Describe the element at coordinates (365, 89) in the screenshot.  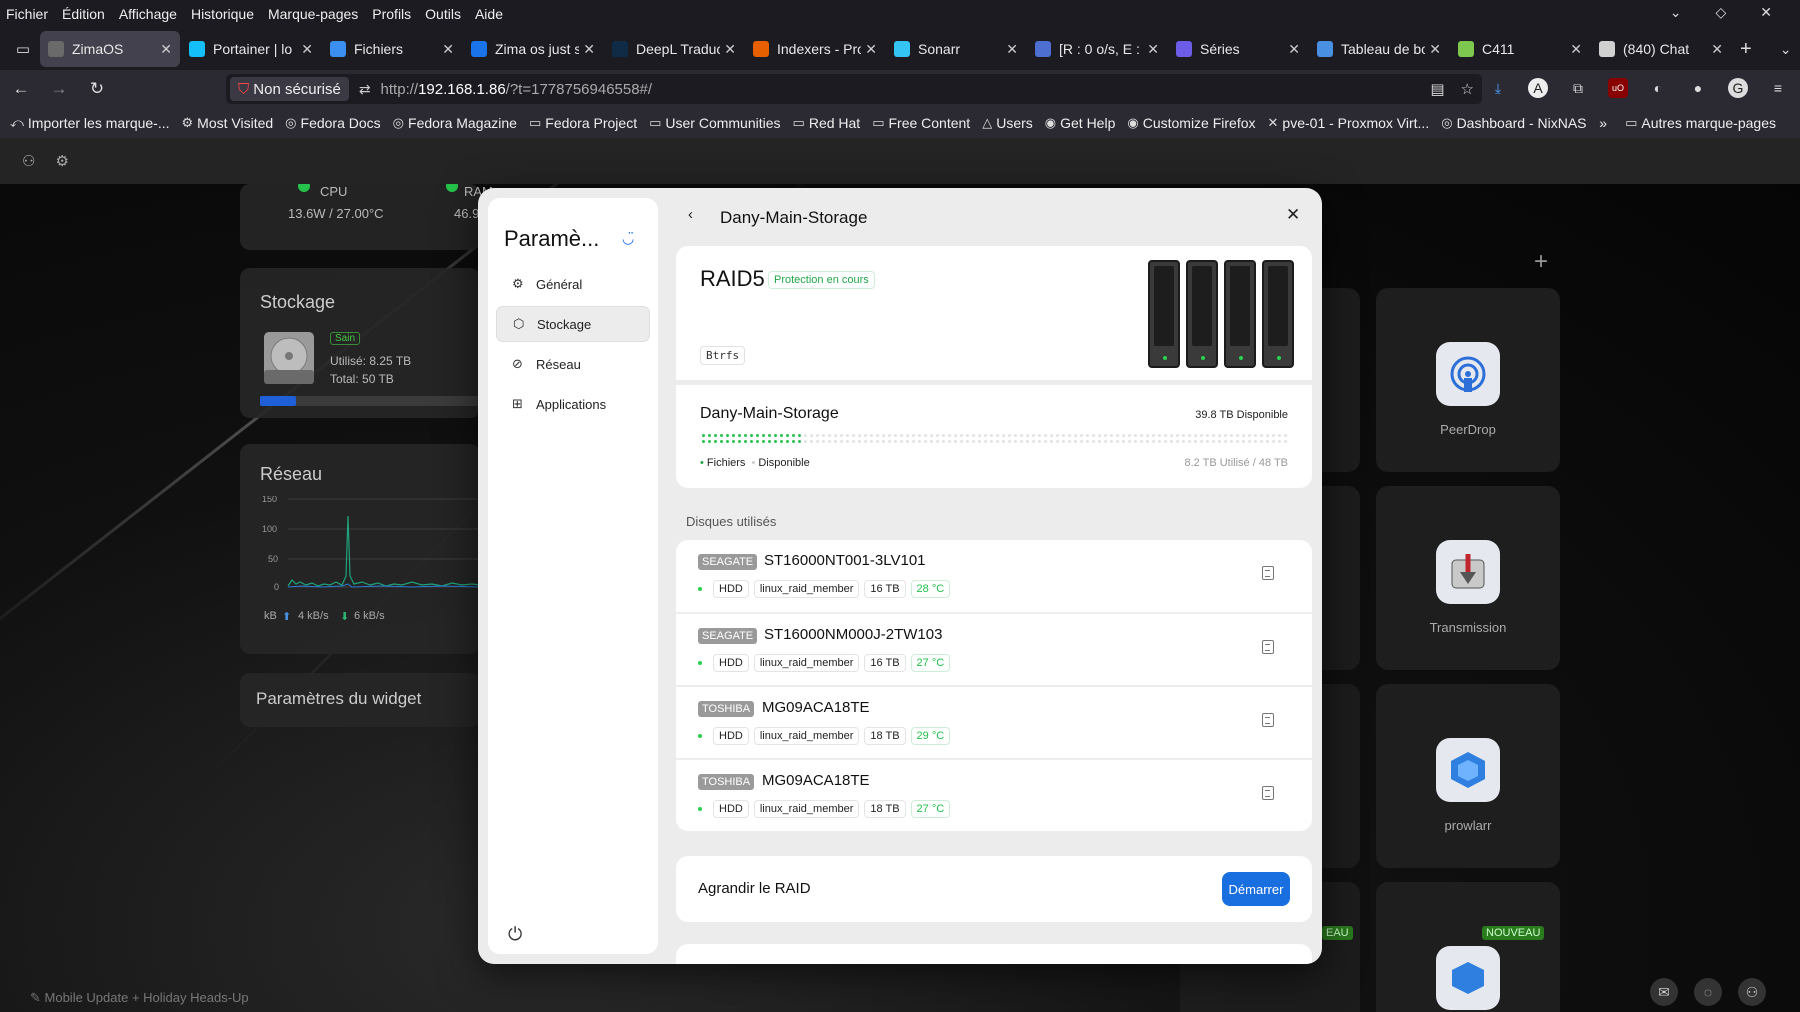
I see `permissions-icon: ⇄` at that location.